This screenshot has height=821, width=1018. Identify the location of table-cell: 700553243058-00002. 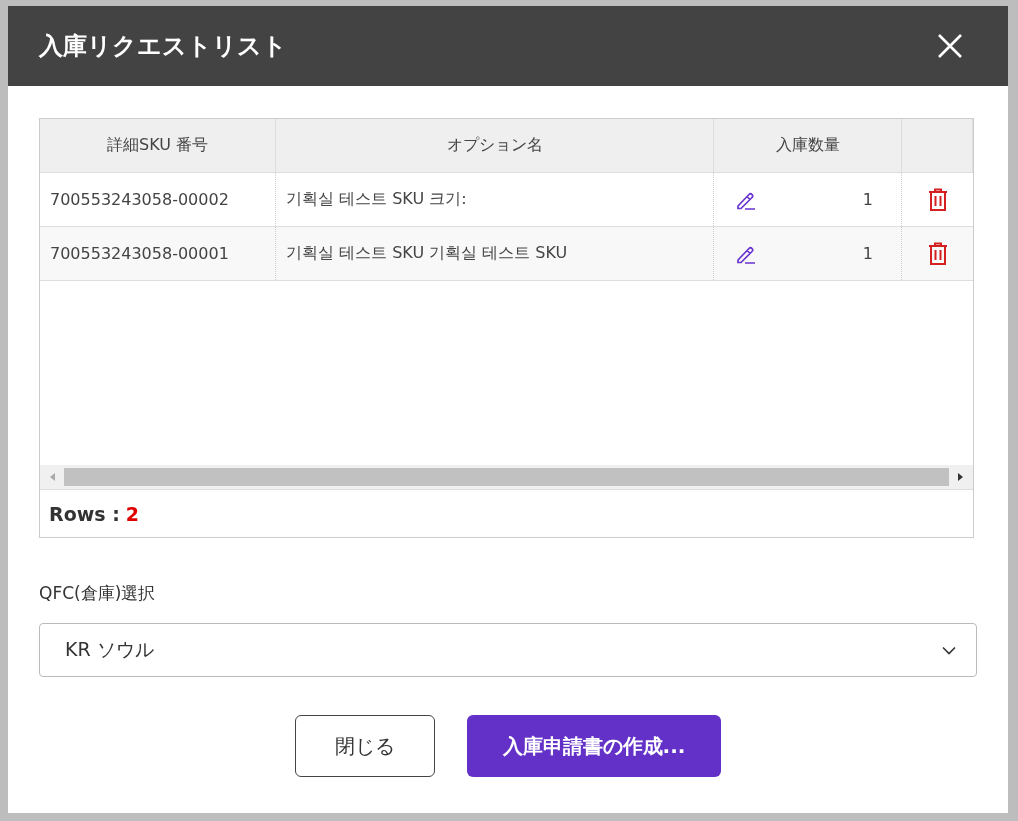
(139, 199).